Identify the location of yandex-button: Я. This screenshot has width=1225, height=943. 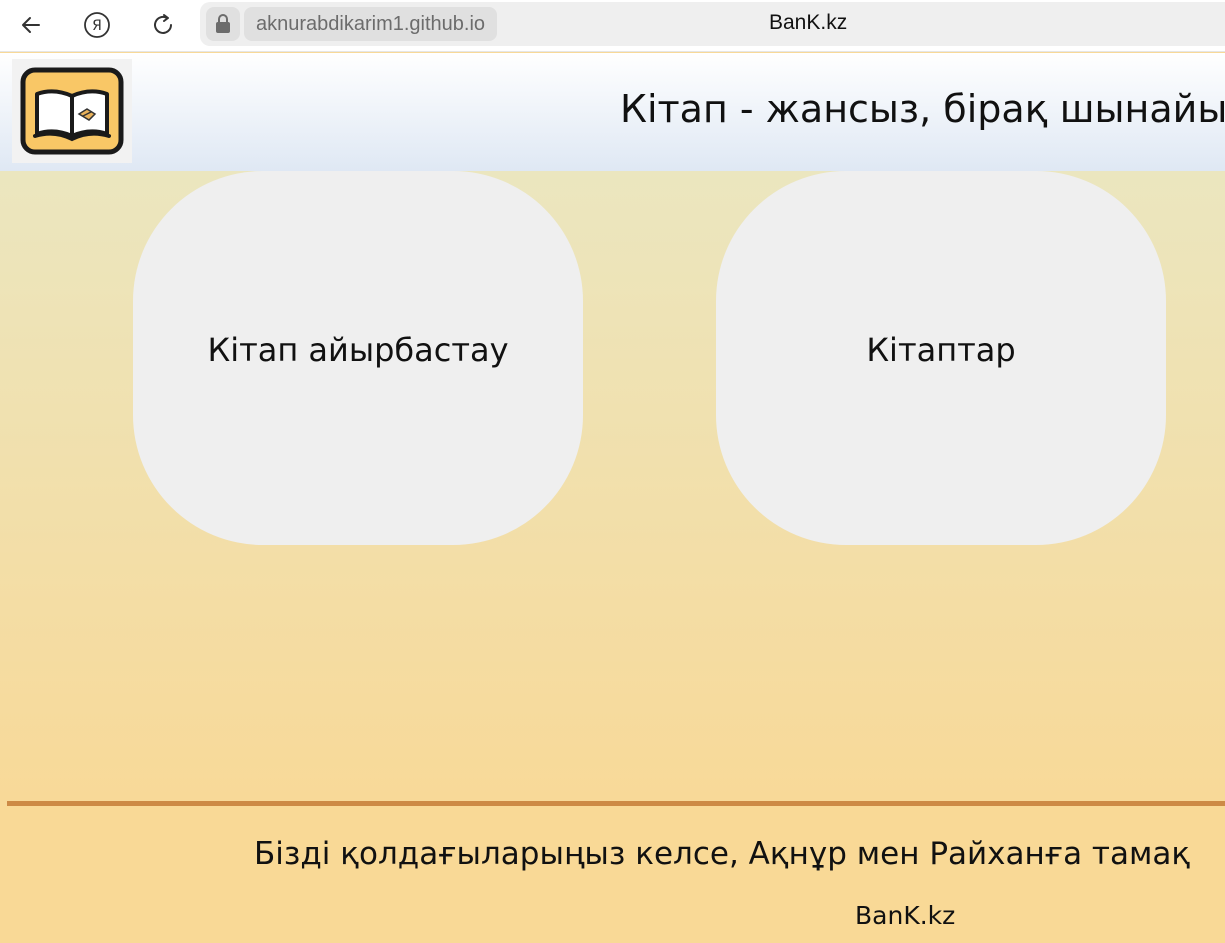
(97, 25).